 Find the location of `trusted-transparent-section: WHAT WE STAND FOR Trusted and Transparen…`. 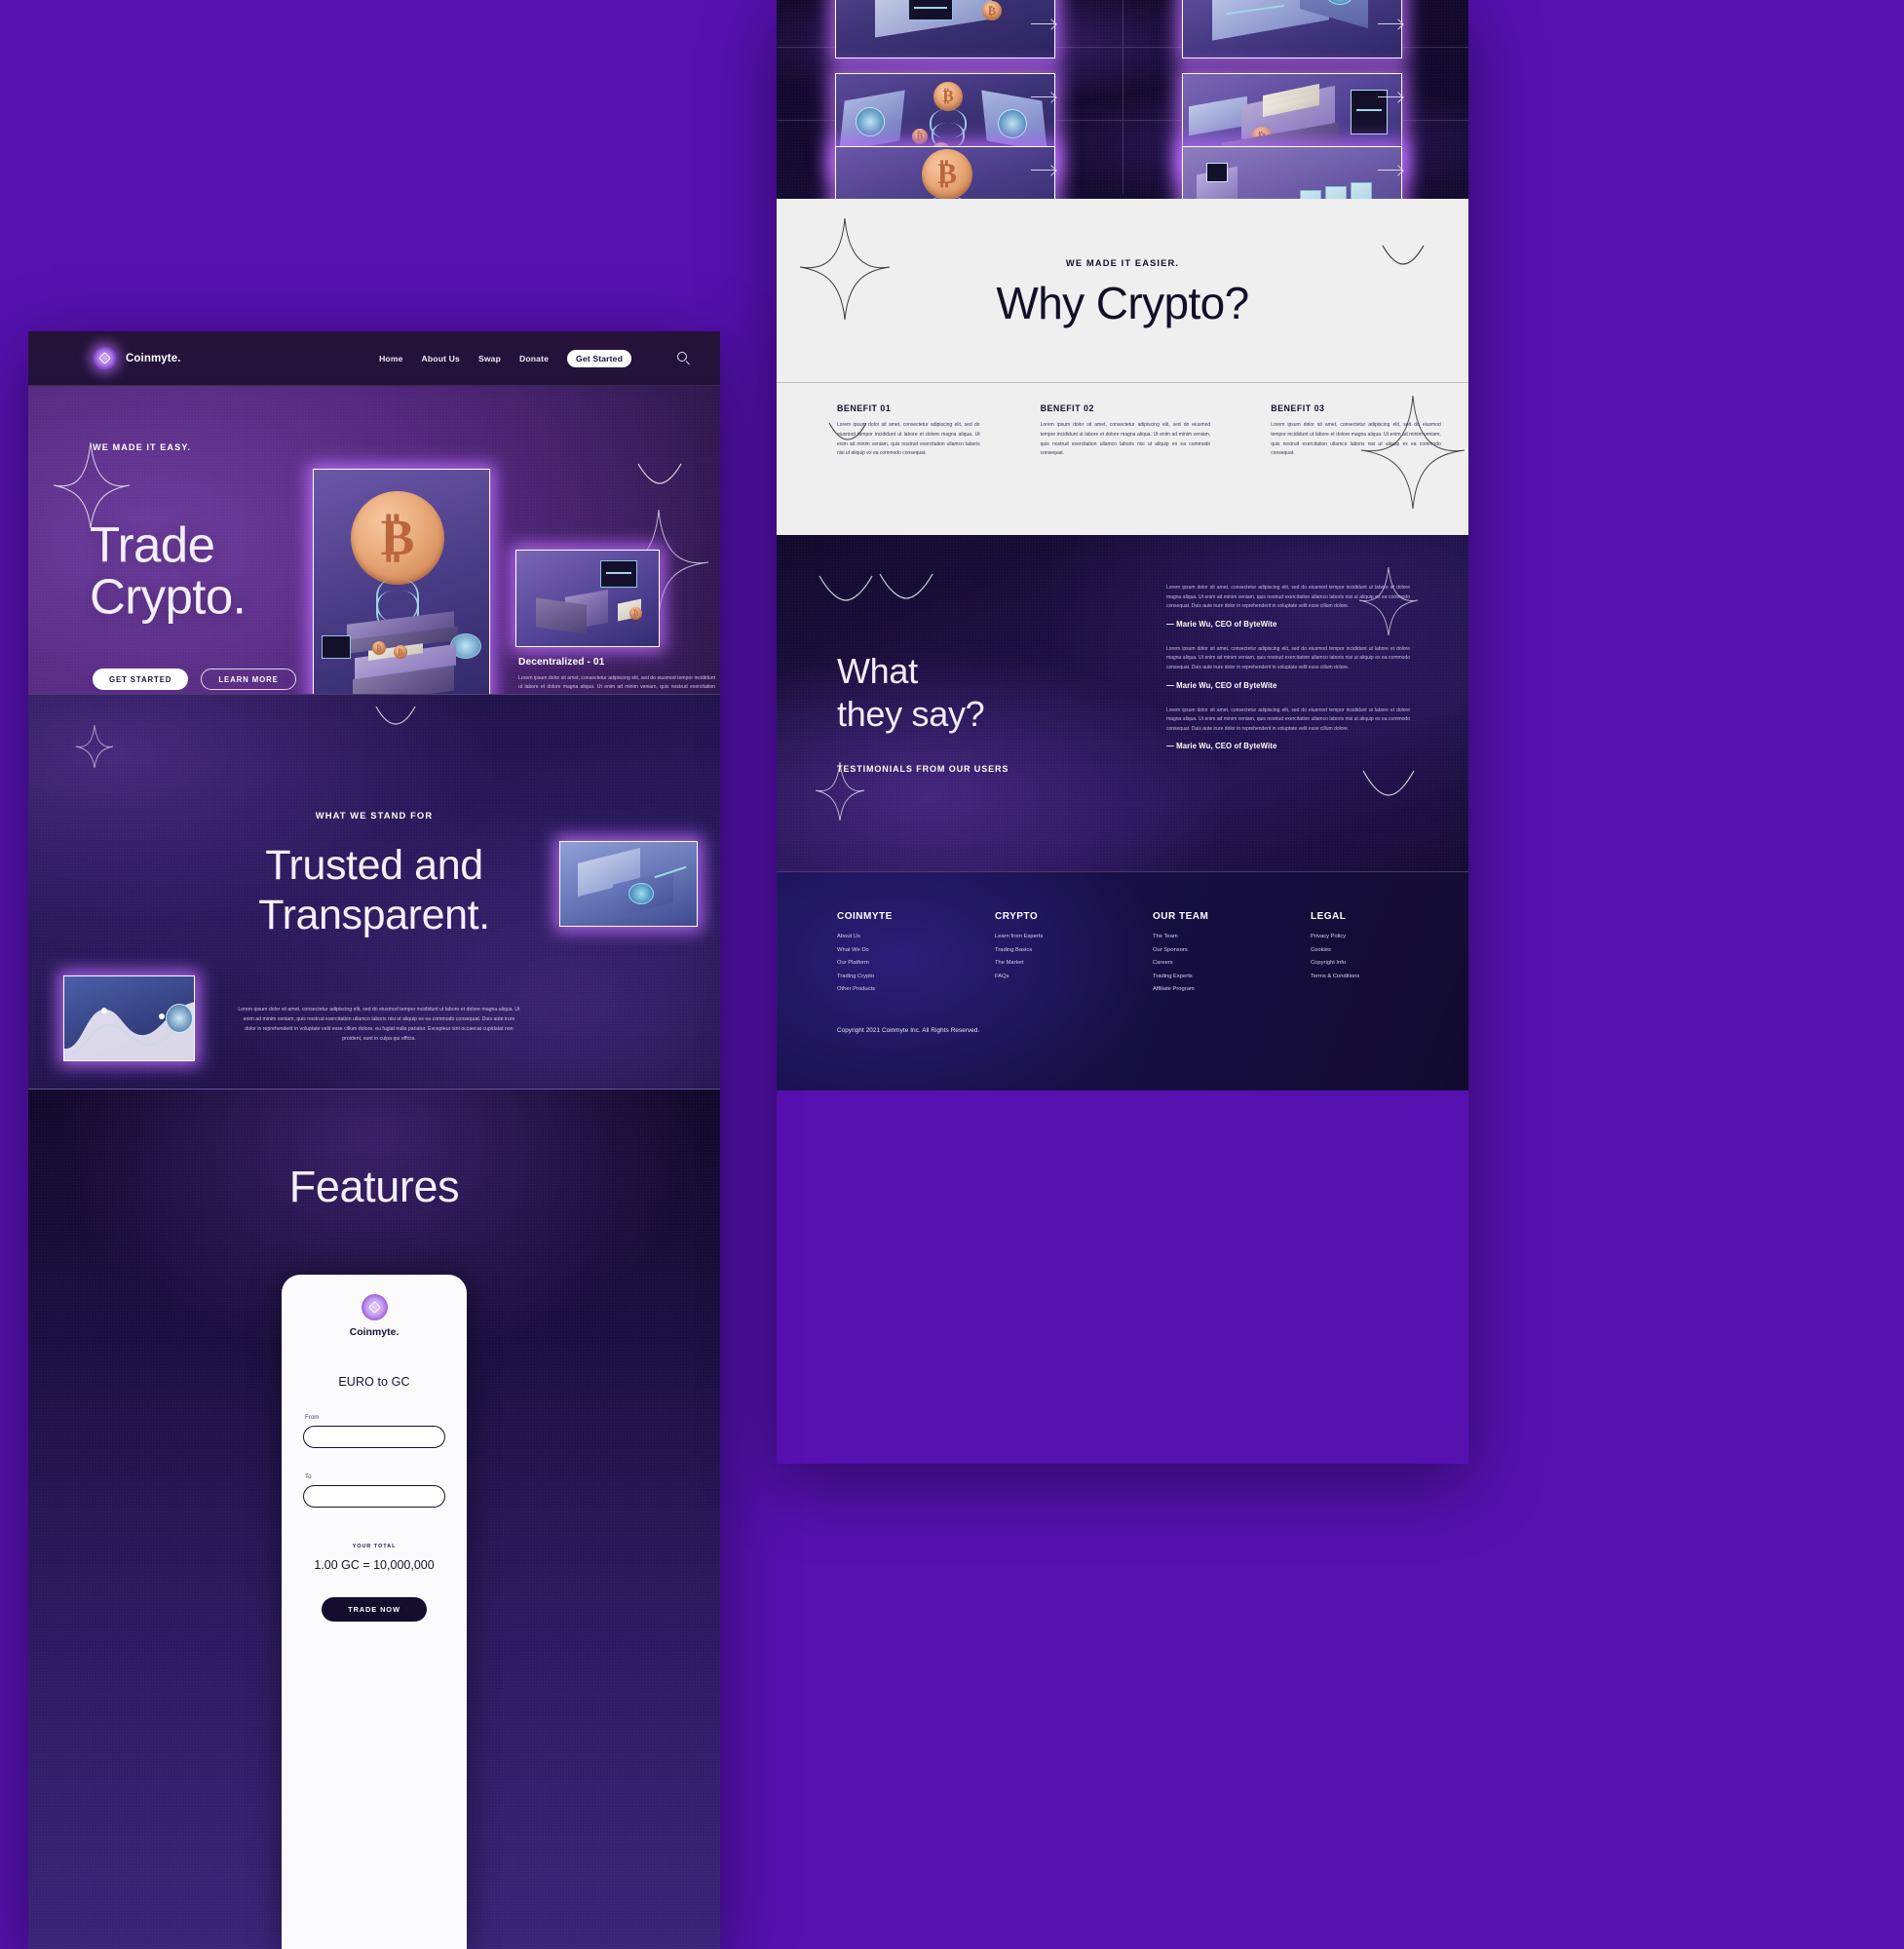

trusted-transparent-section: WHAT WE STAND FOR Trusted and Transparen… is located at coordinates (374, 891).